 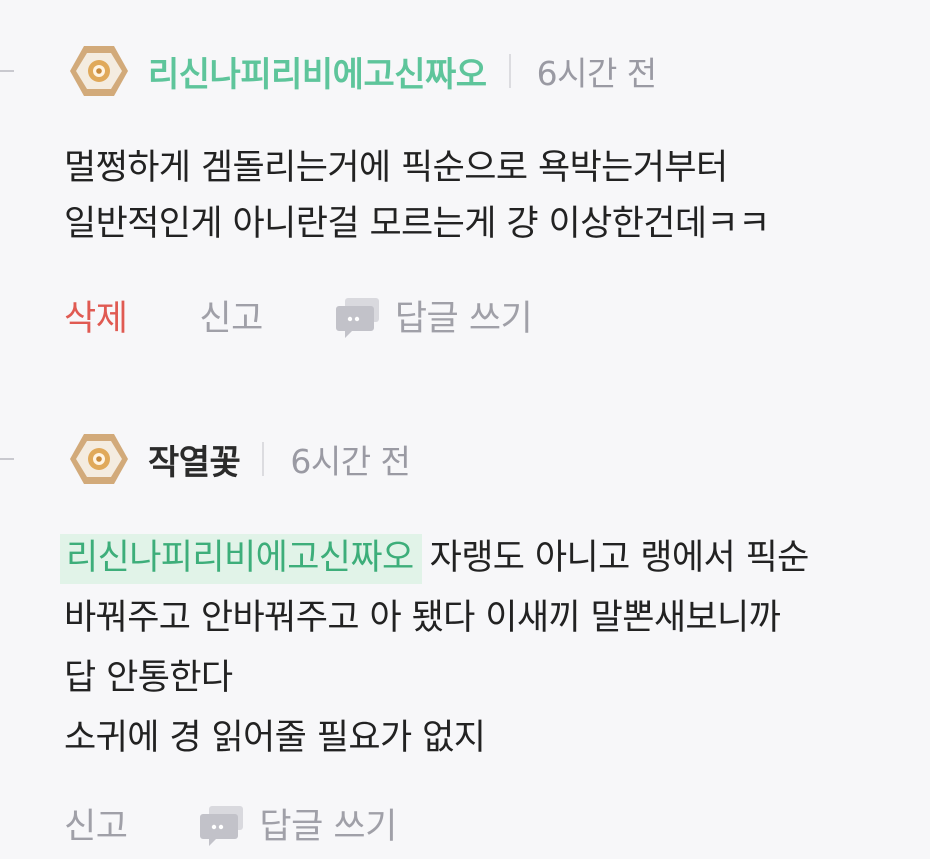 I want to click on comment-username: 작열꽃, so click(x=194, y=459).